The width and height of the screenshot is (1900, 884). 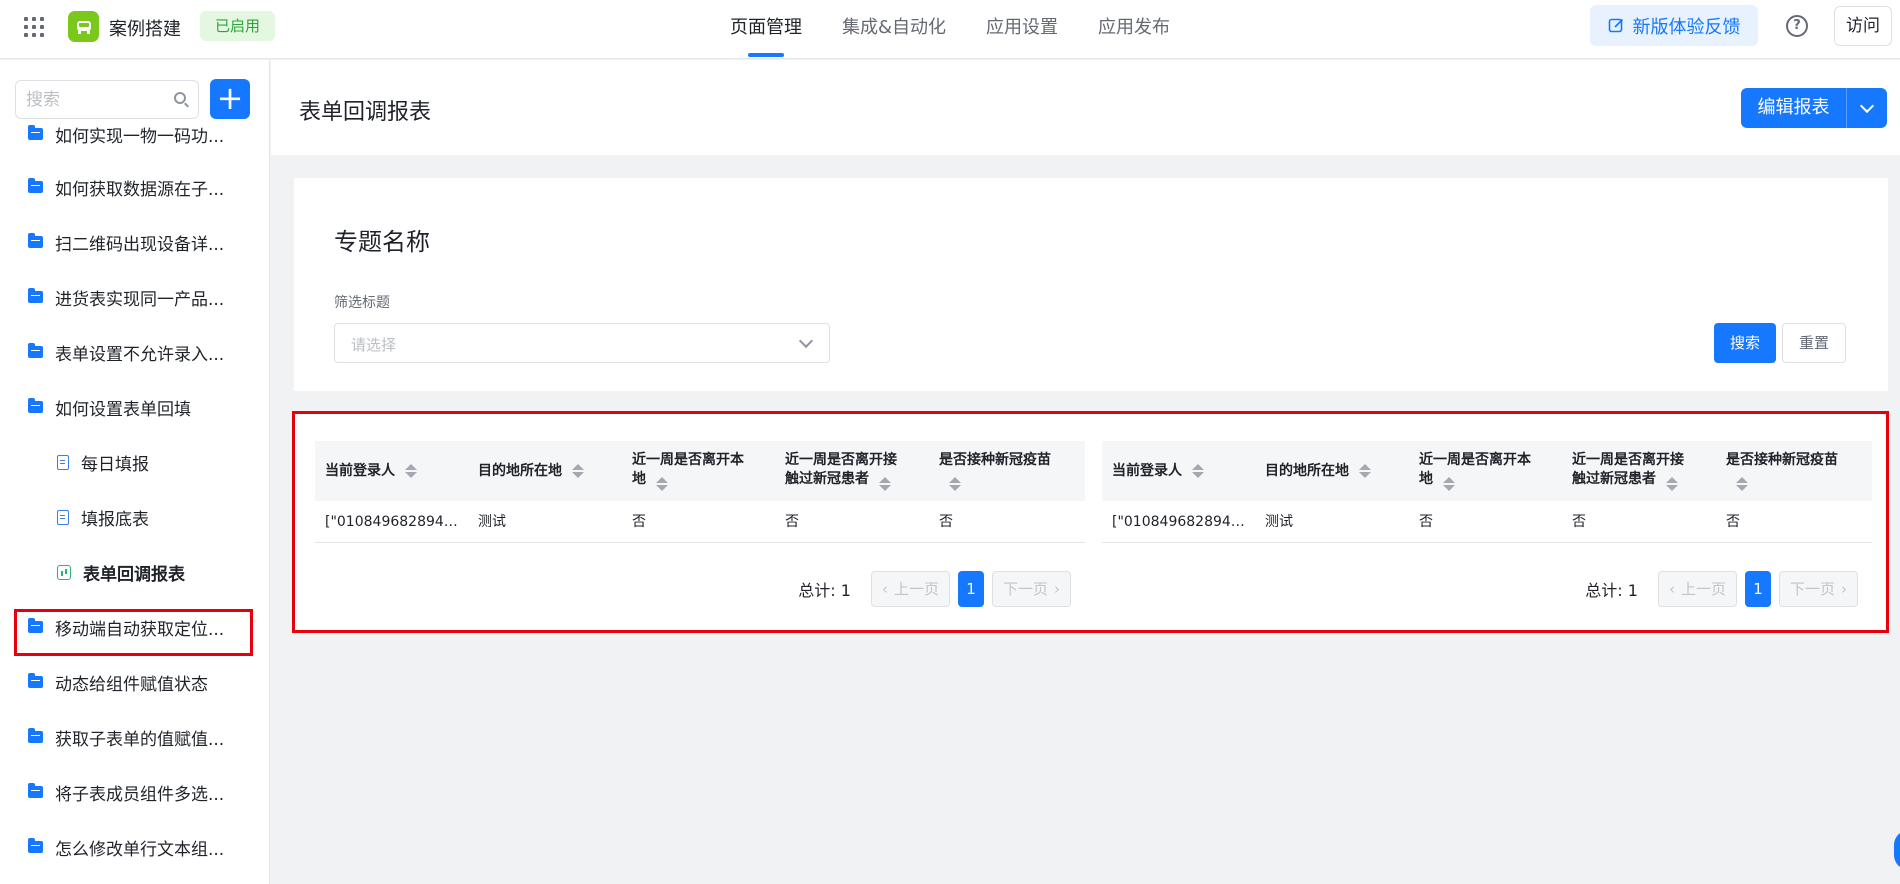 I want to click on select-placeholder: 请选择, so click(x=374, y=345).